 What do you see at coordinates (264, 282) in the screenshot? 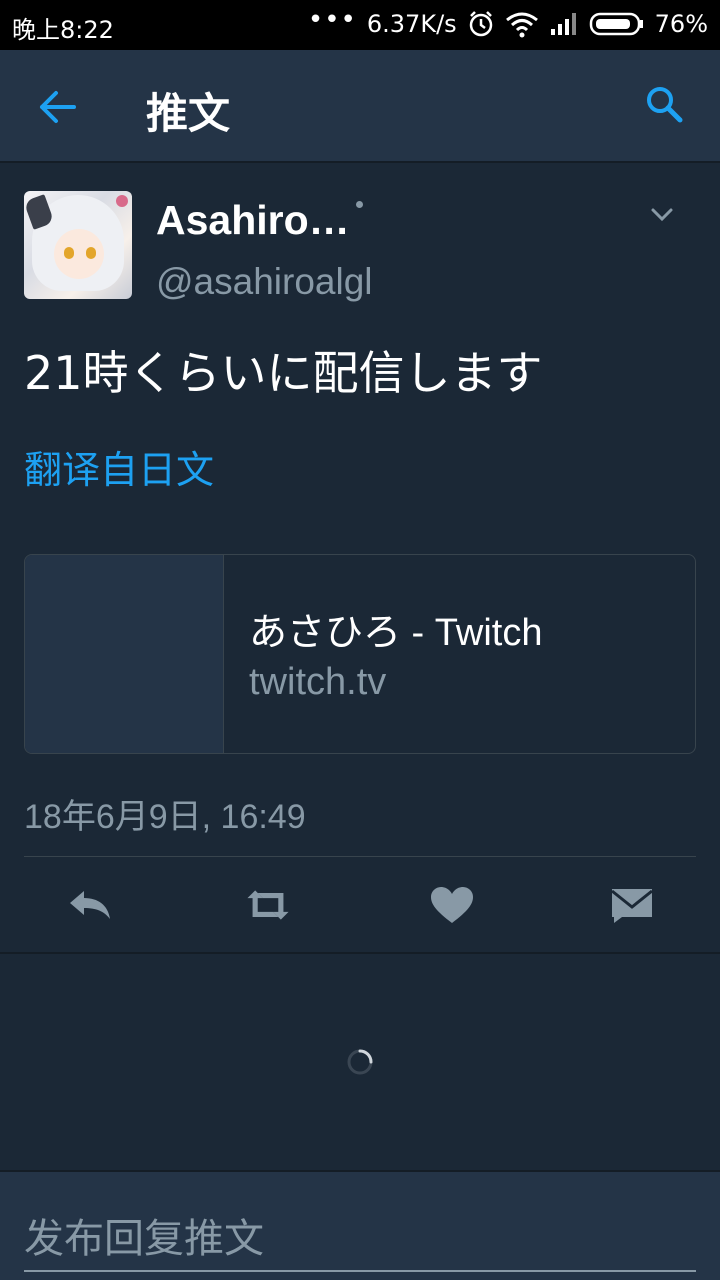
I see `user-handle: @asahiroalgl` at bounding box center [264, 282].